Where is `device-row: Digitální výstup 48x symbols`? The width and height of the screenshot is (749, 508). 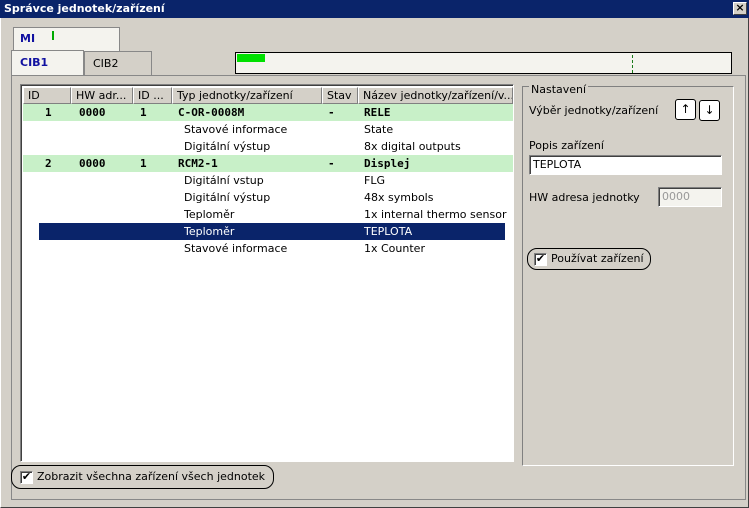 device-row: Digitální výstup 48x symbols is located at coordinates (268, 197).